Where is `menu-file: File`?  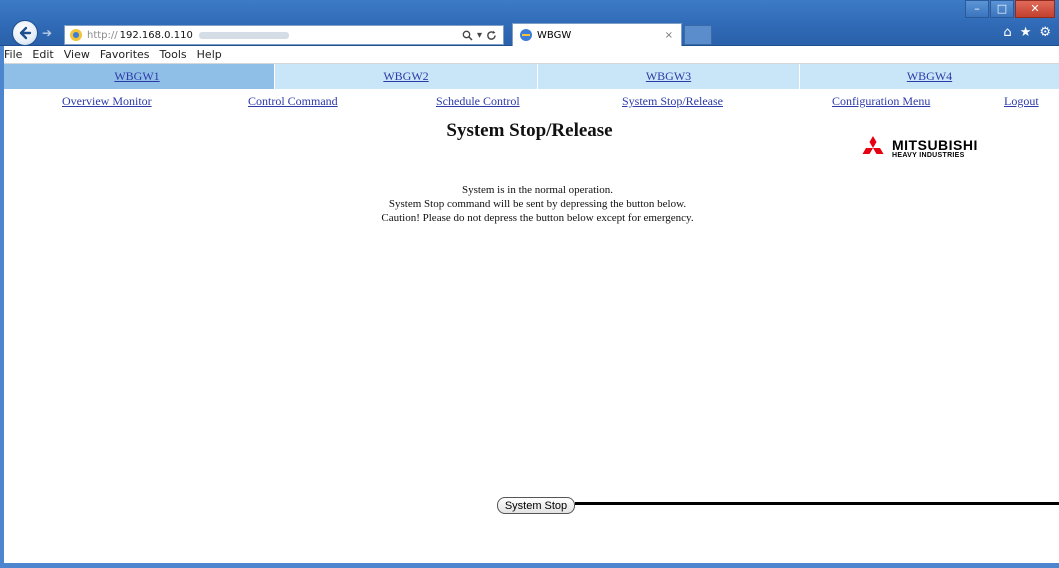 menu-file: File is located at coordinates (13, 54).